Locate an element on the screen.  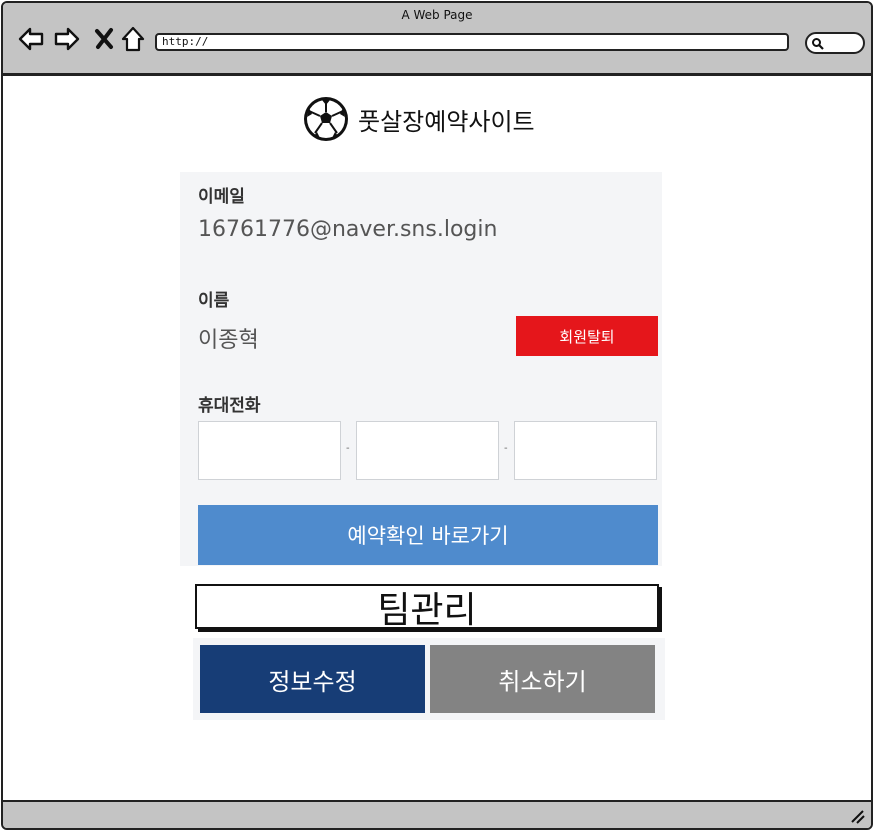
email-value: 16761776@naver.sns.login is located at coordinates (348, 229).